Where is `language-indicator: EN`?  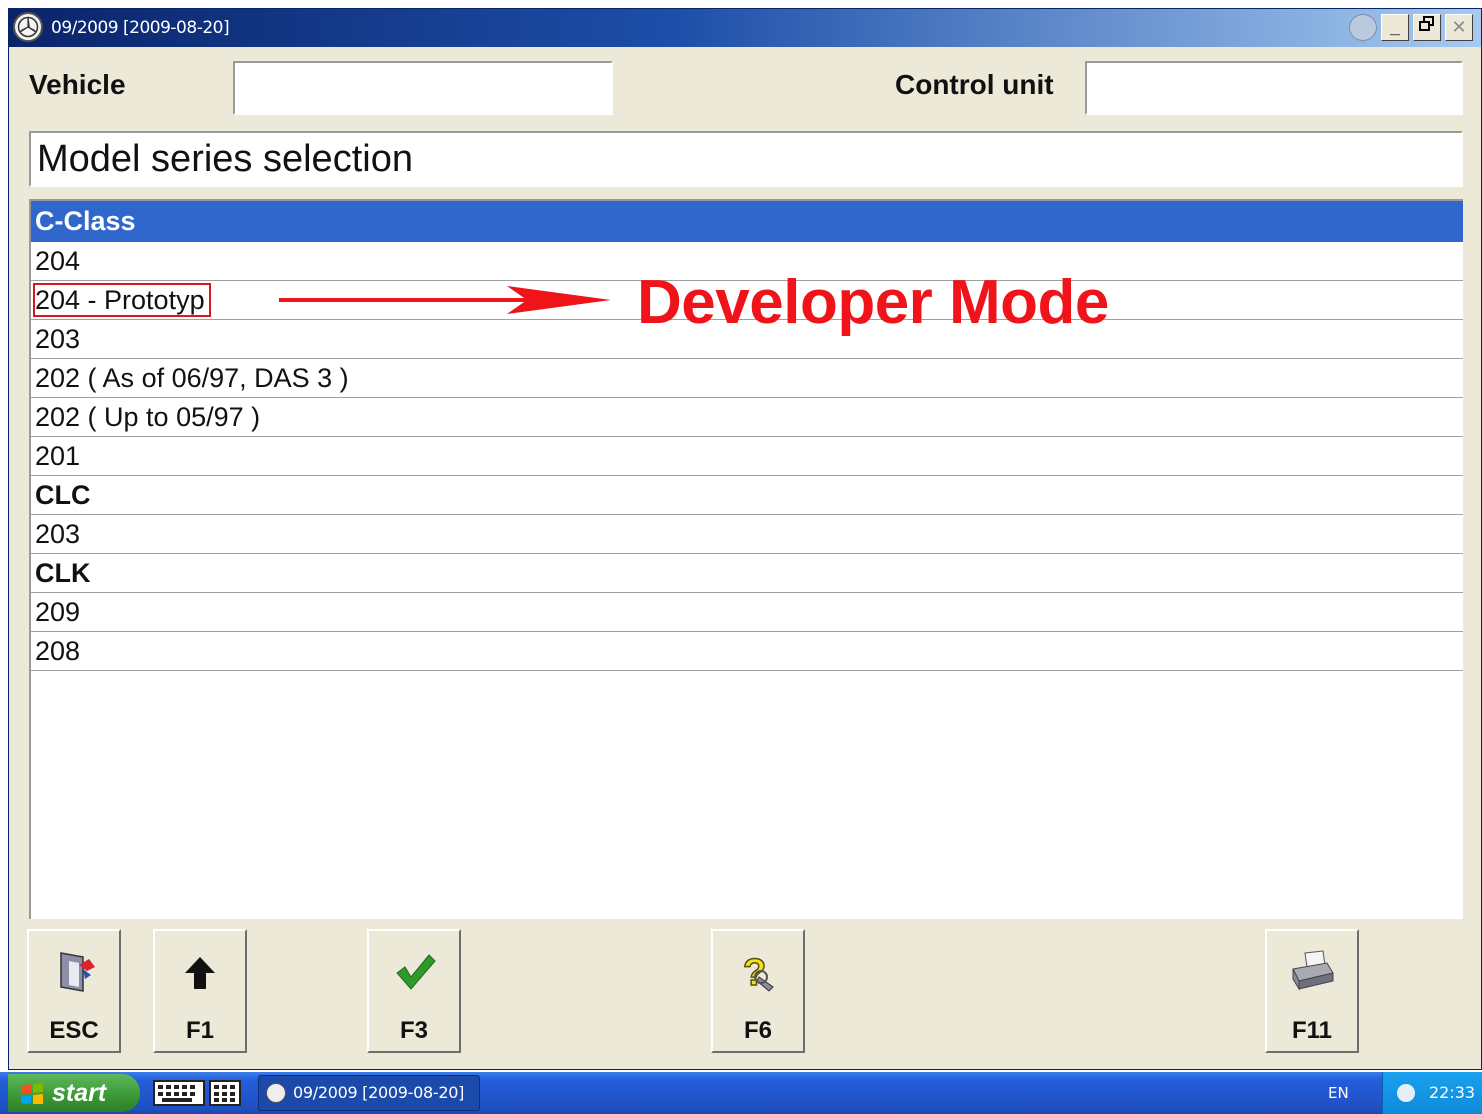 language-indicator: EN is located at coordinates (1338, 1093).